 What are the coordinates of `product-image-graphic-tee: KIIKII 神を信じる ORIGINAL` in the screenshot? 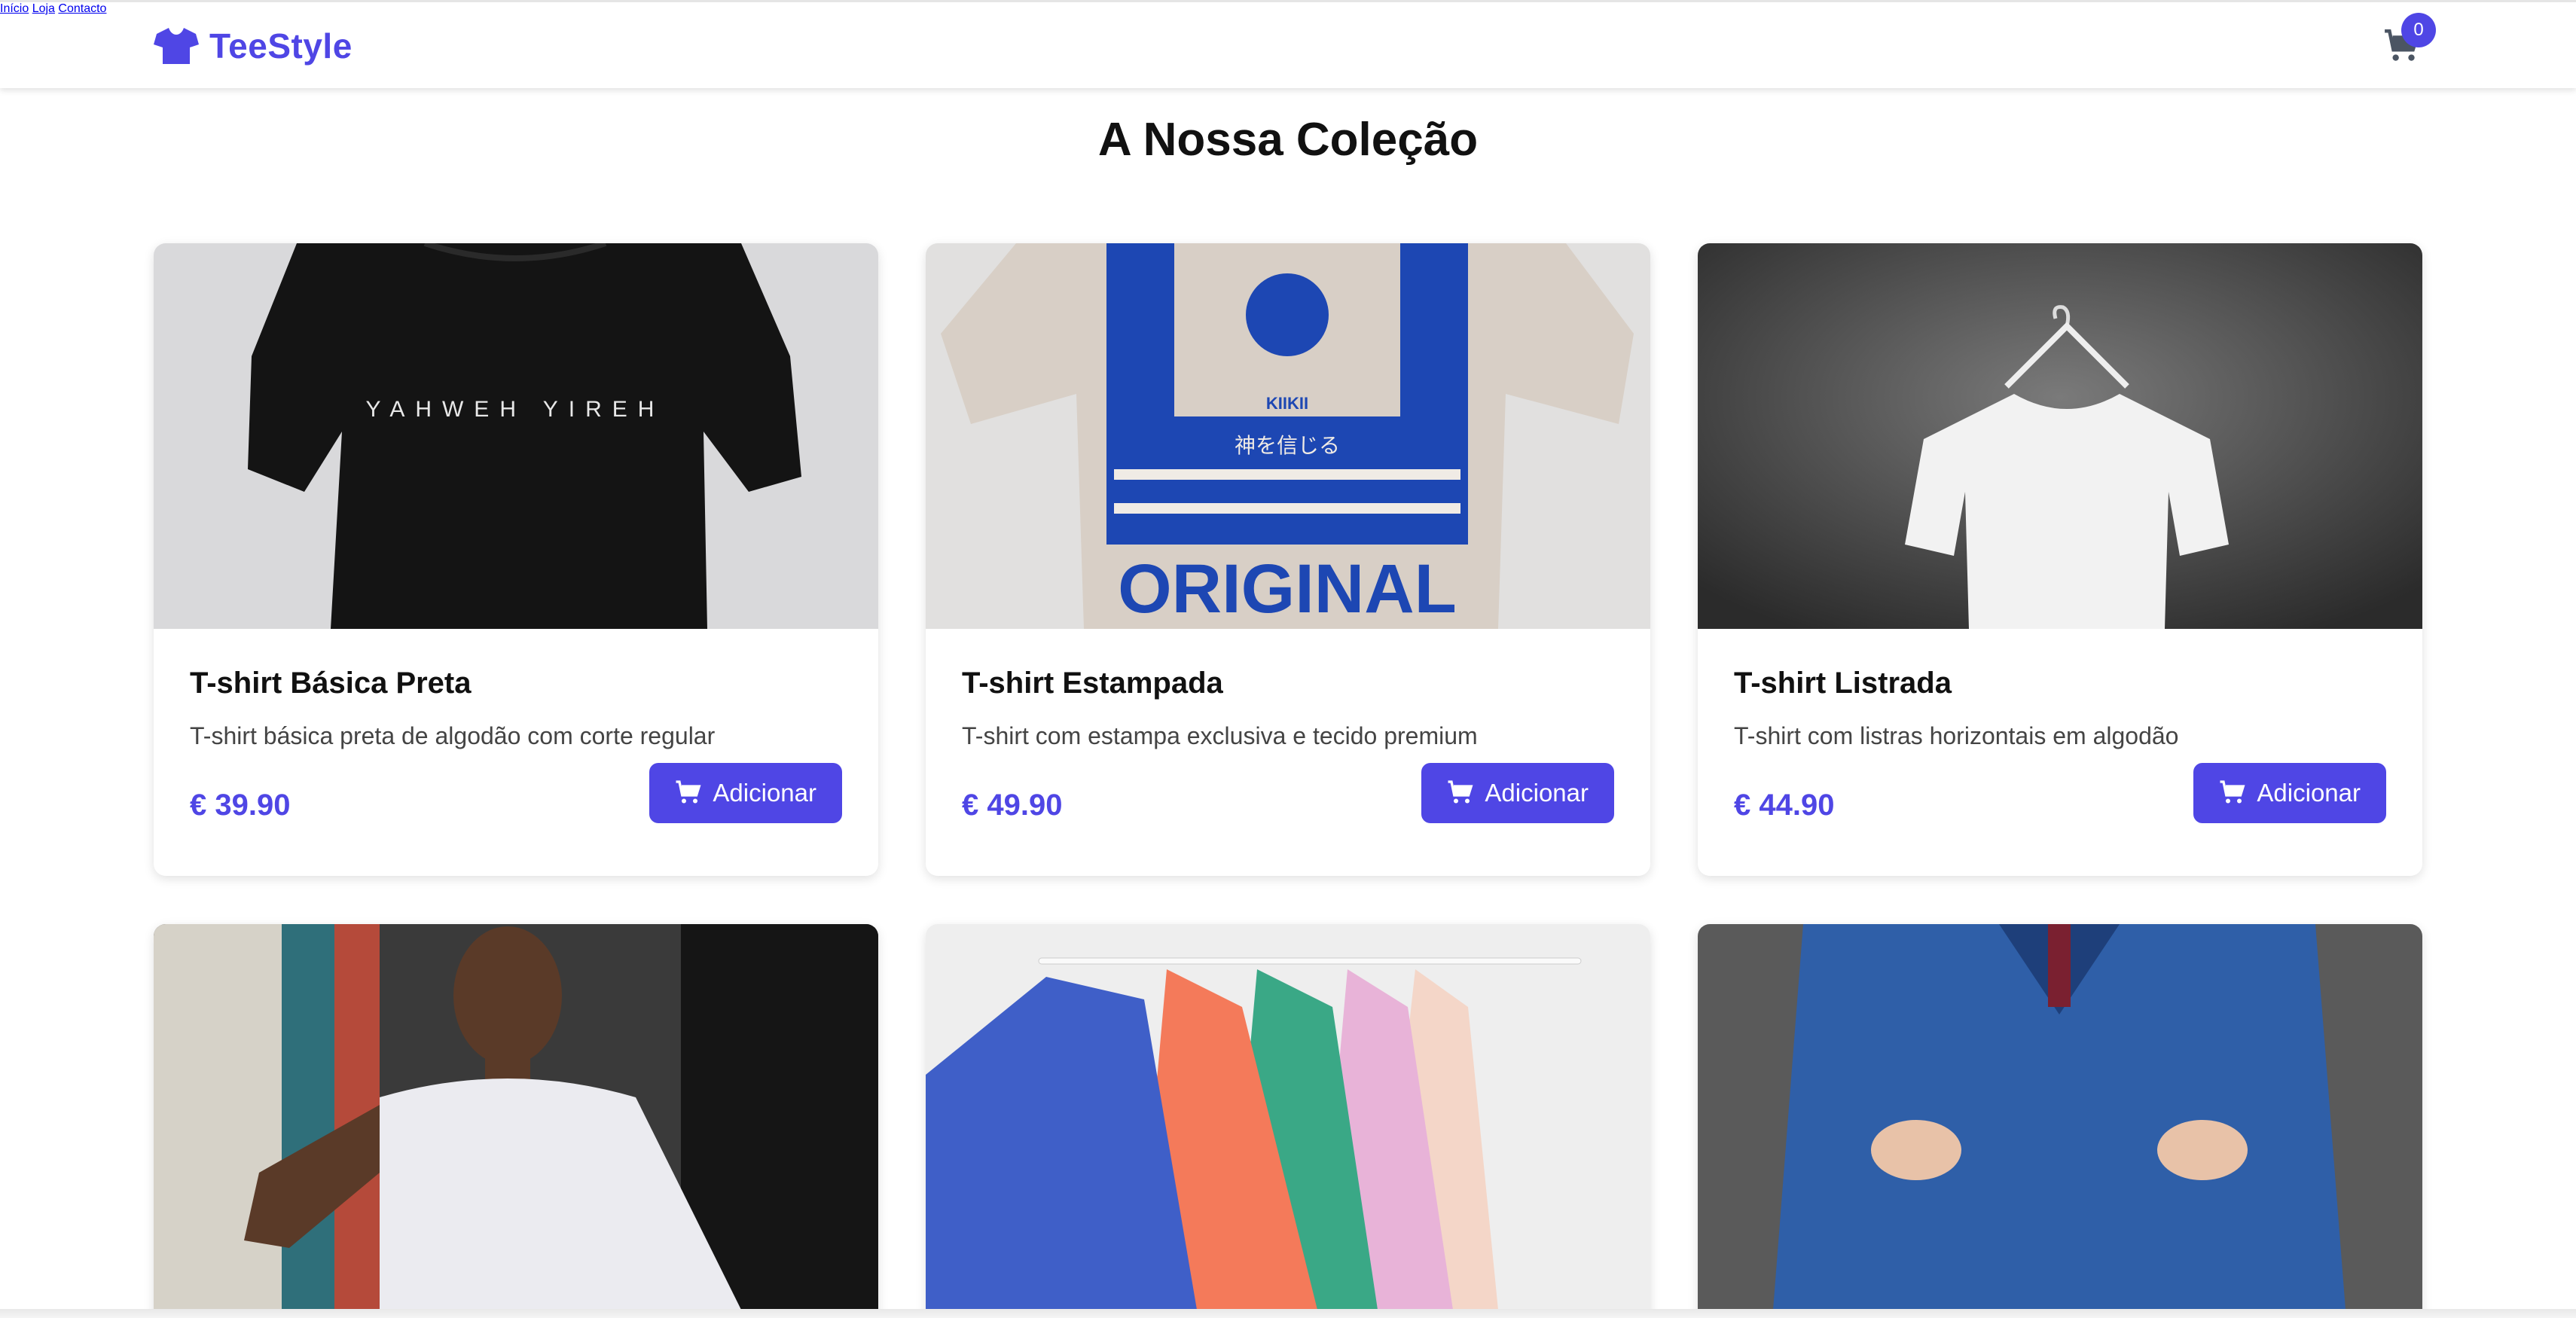 It's located at (1288, 436).